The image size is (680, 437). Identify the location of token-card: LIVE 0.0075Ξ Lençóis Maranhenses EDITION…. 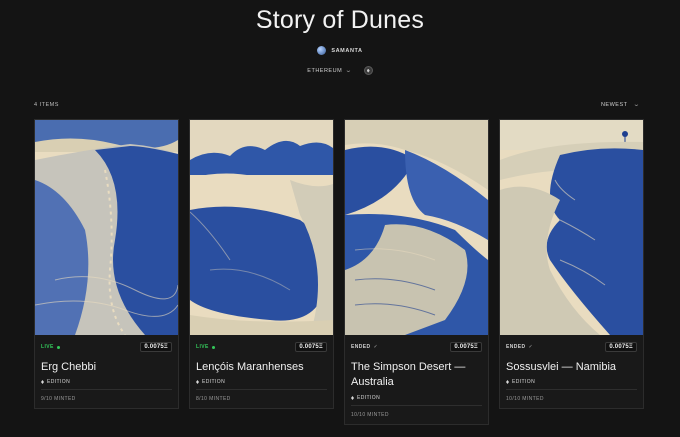
(261, 264).